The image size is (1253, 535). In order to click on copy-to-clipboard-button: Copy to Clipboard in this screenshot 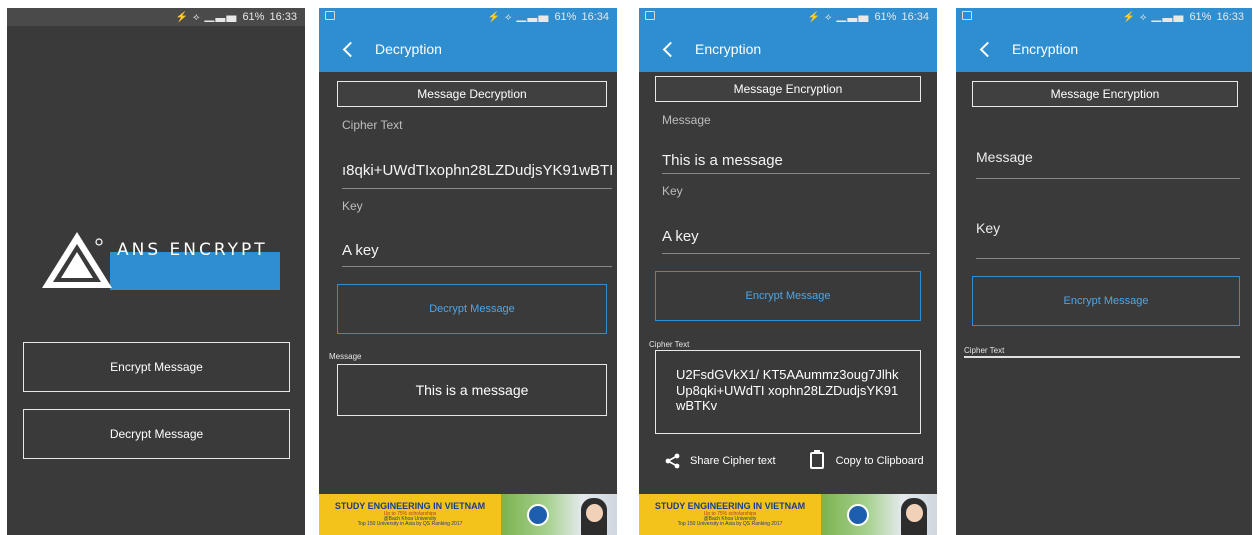, I will do `click(880, 461)`.